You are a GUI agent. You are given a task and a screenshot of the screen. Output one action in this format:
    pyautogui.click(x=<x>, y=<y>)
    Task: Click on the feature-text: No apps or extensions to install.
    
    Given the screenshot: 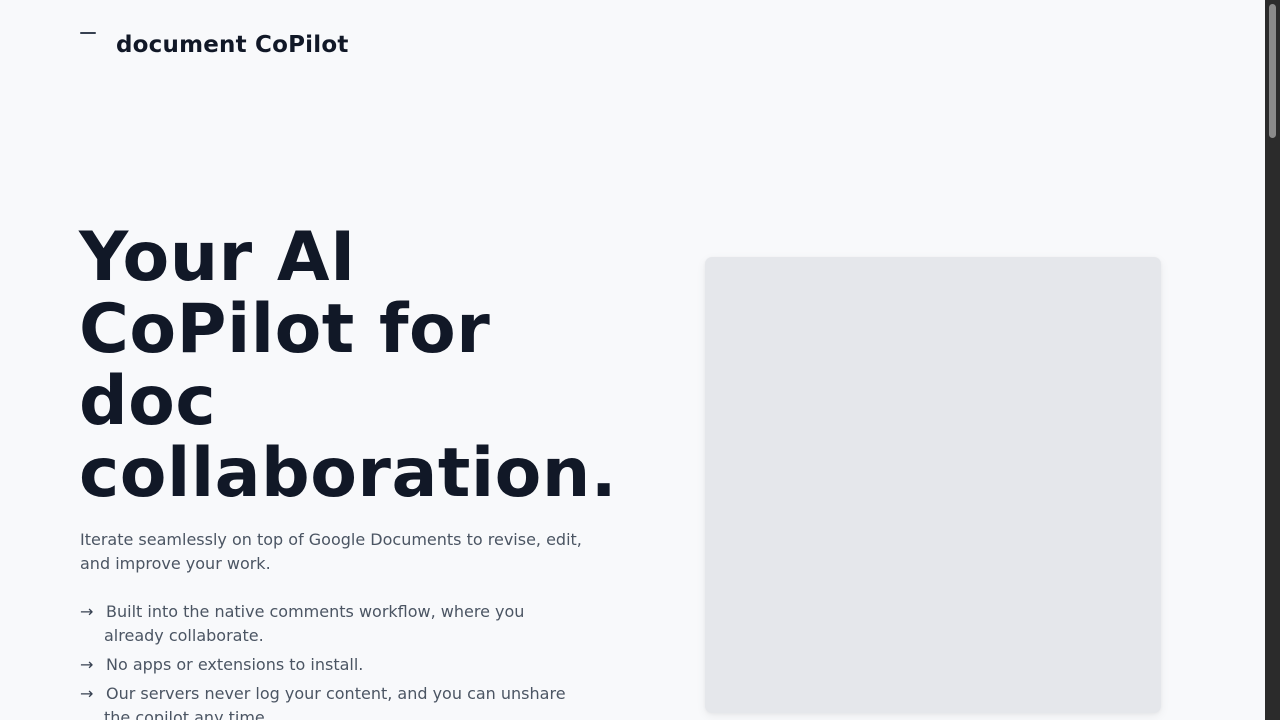 What is the action you would take?
    pyautogui.click(x=235, y=664)
    